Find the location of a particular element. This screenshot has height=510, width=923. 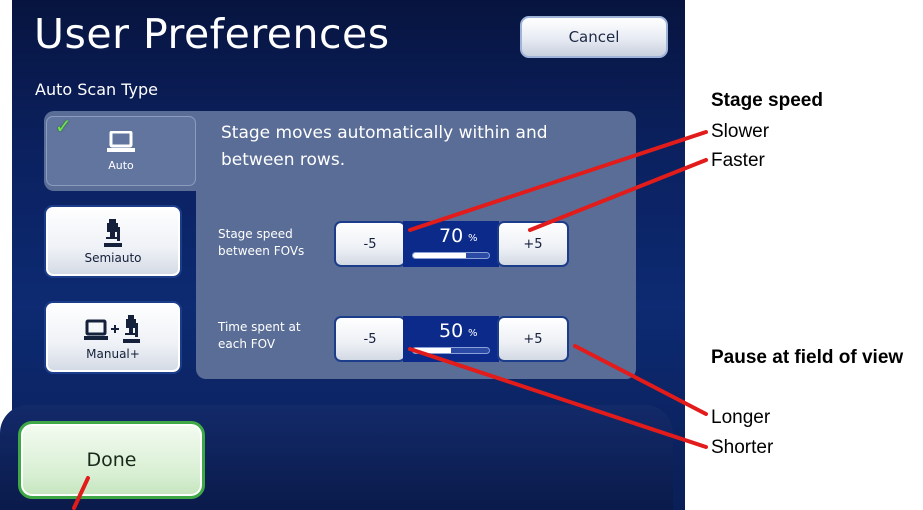

checkmark-icon: ✓ is located at coordinates (63, 126).